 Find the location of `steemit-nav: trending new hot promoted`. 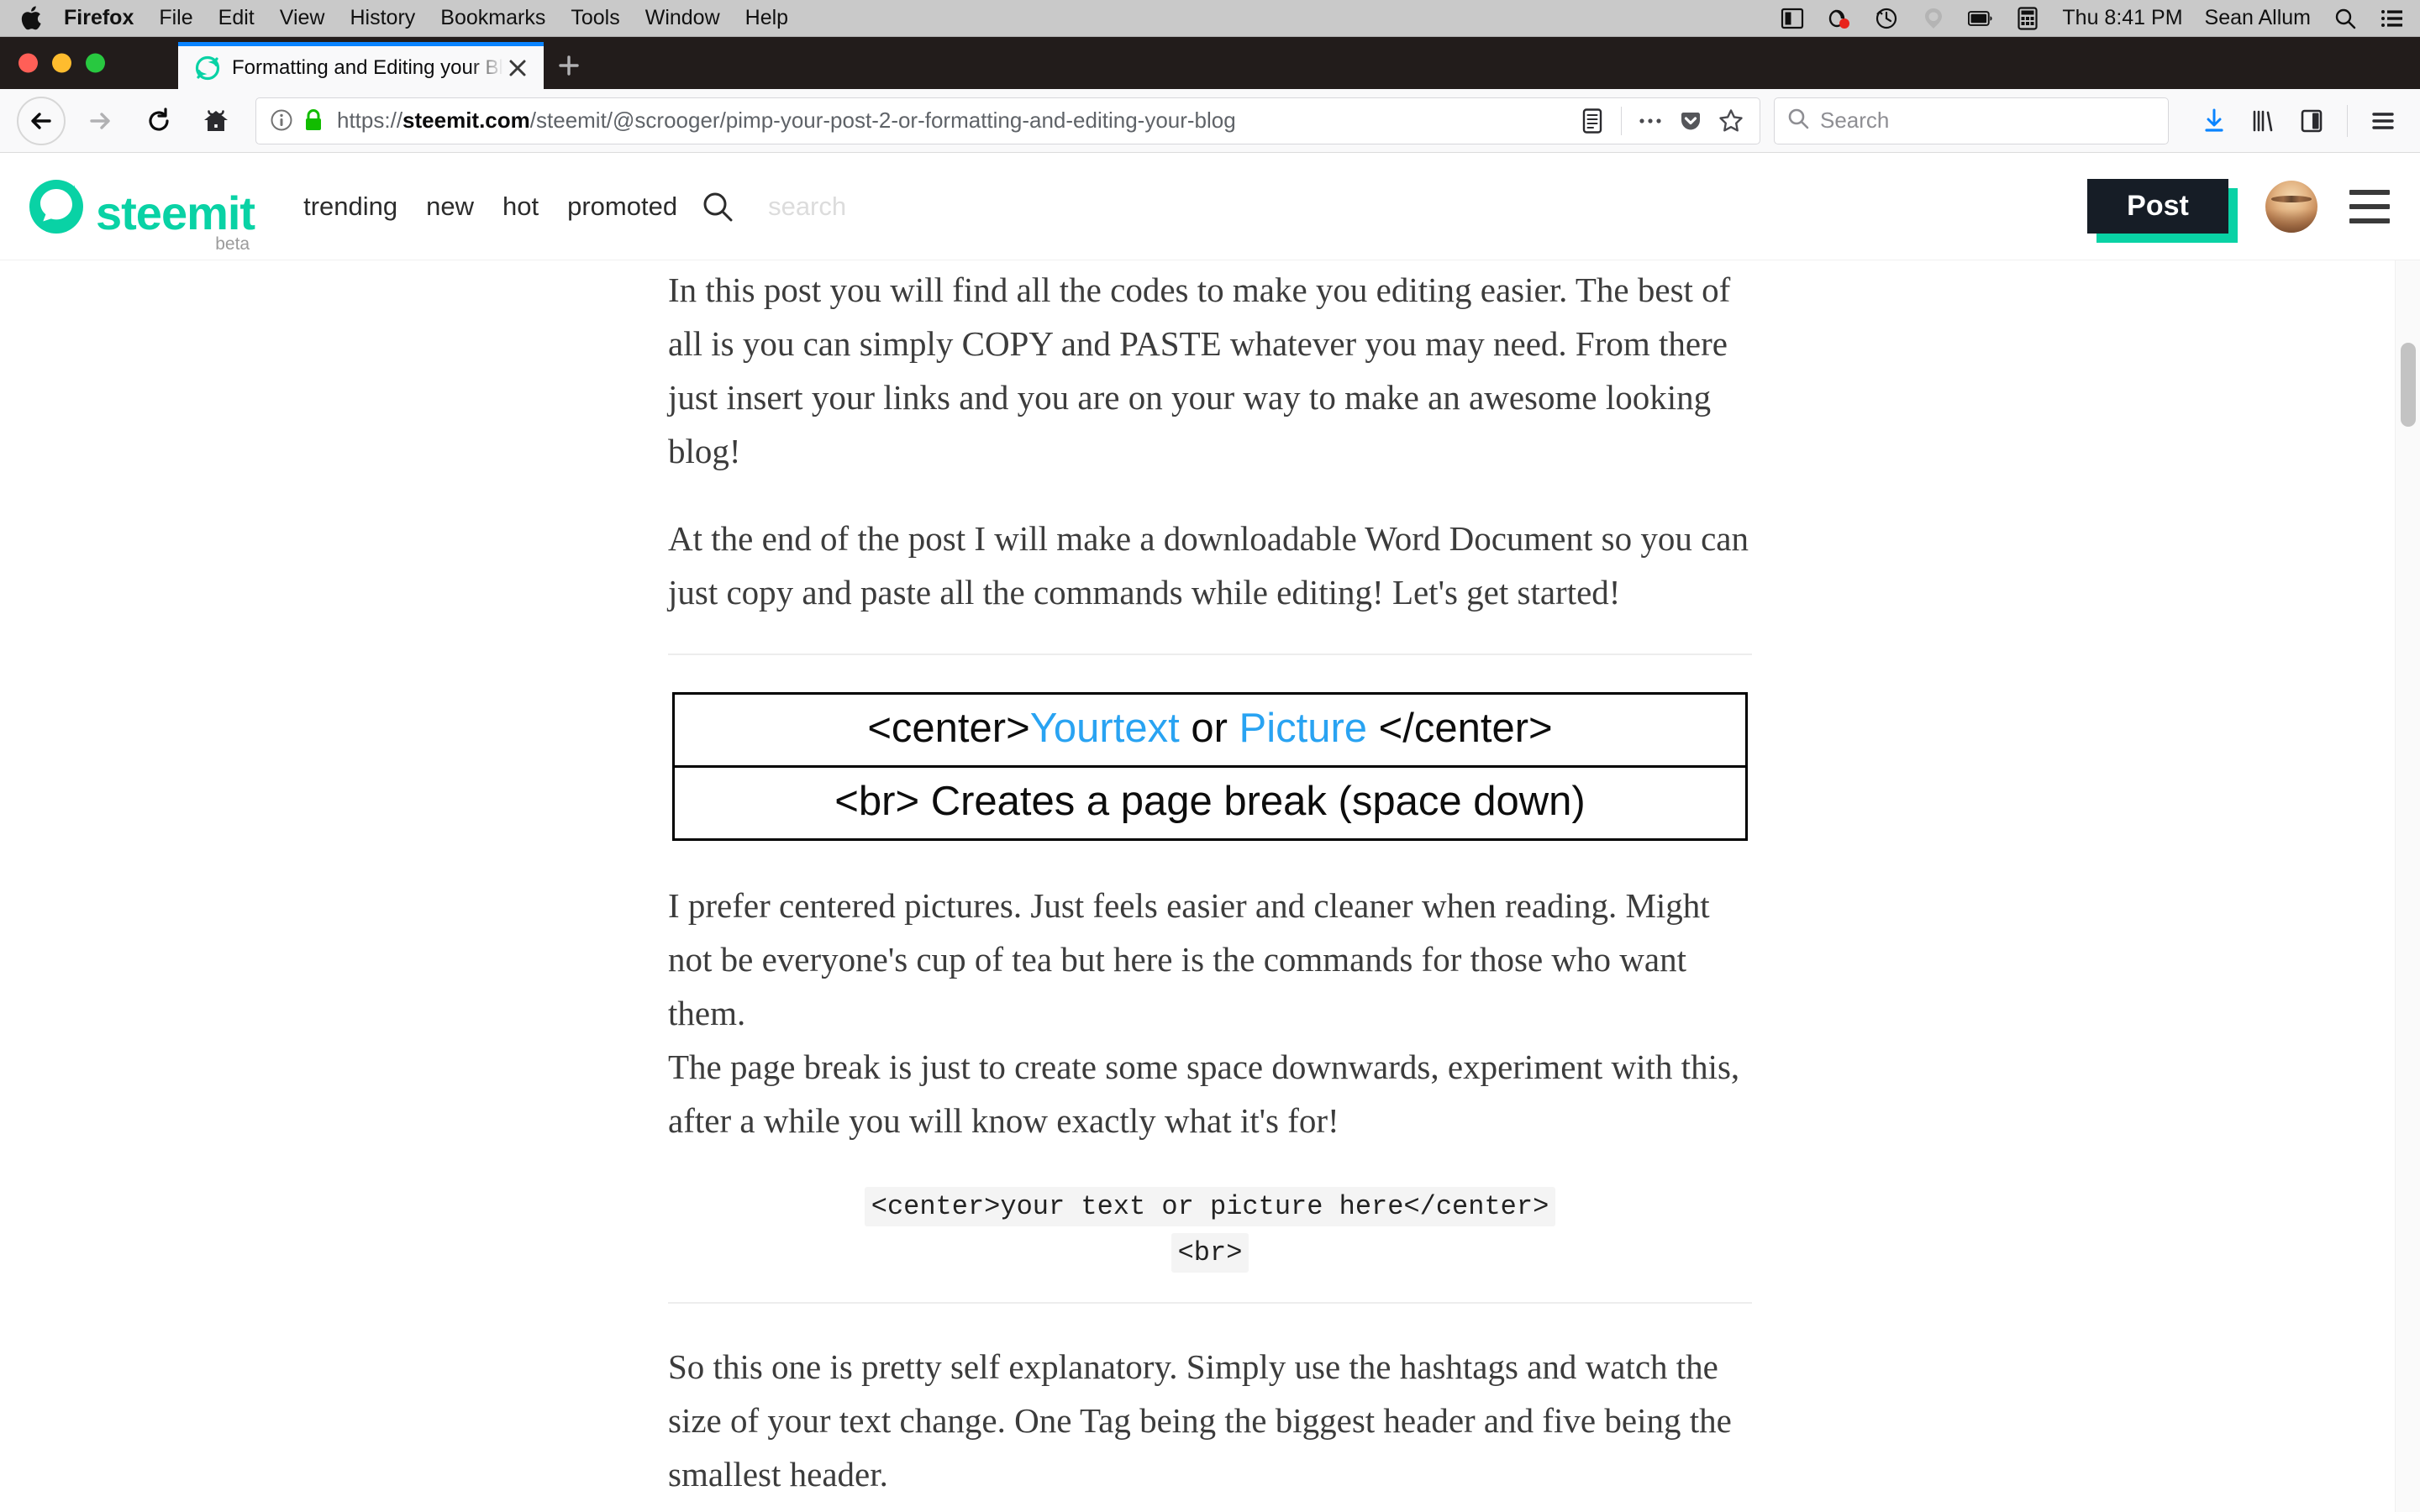

steemit-nav: trending new hot promoted is located at coordinates (490, 207).